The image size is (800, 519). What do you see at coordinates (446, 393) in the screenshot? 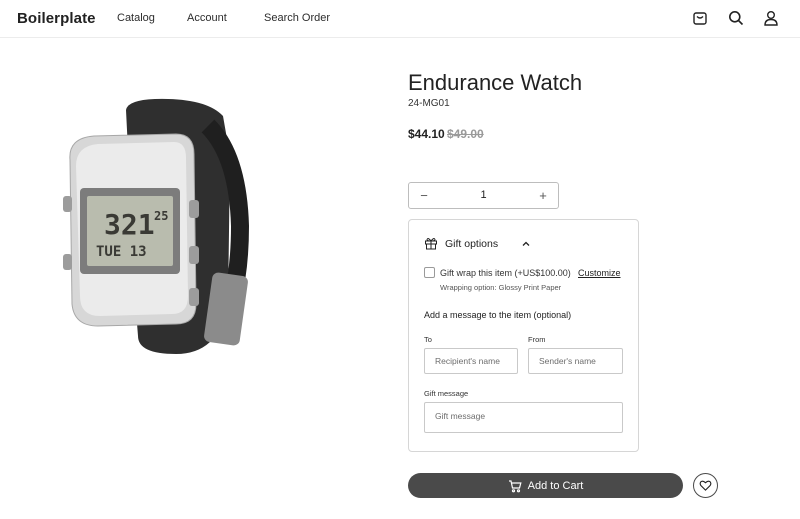
I see `gift-message-label: Gift message` at bounding box center [446, 393].